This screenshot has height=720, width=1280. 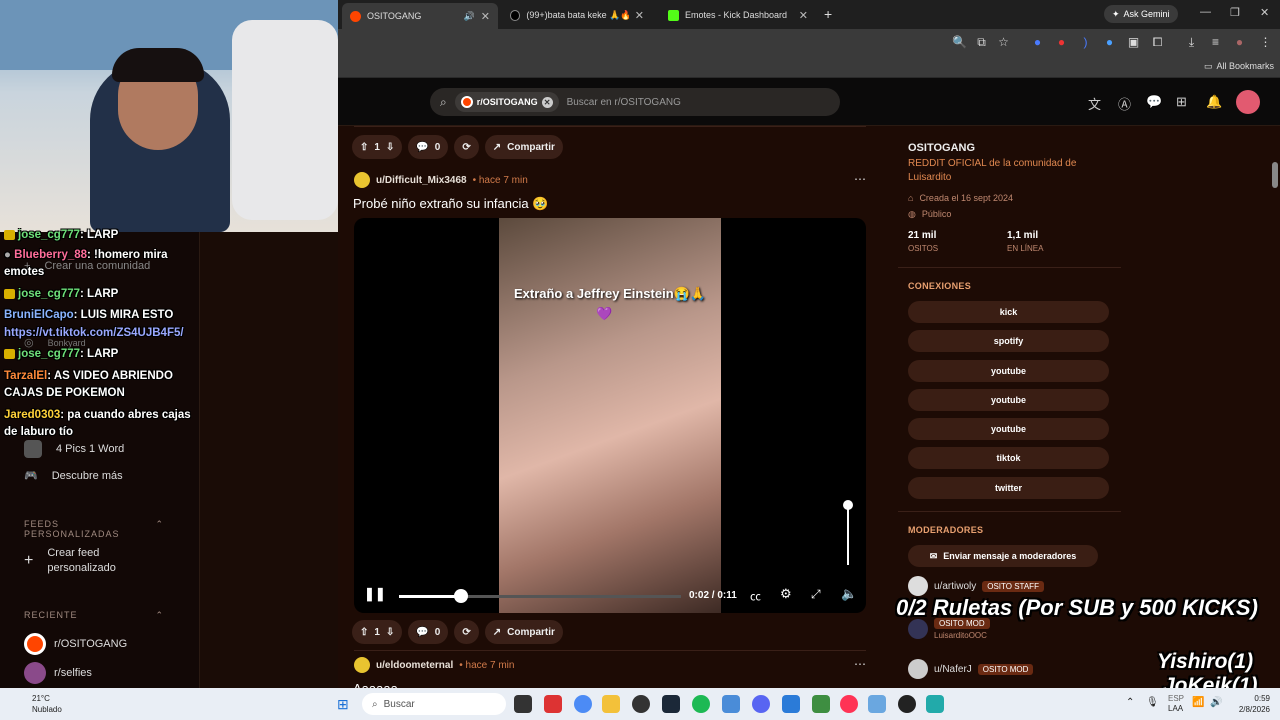 What do you see at coordinates (1008, 488) in the screenshot?
I see `connection-link: twitter` at bounding box center [1008, 488].